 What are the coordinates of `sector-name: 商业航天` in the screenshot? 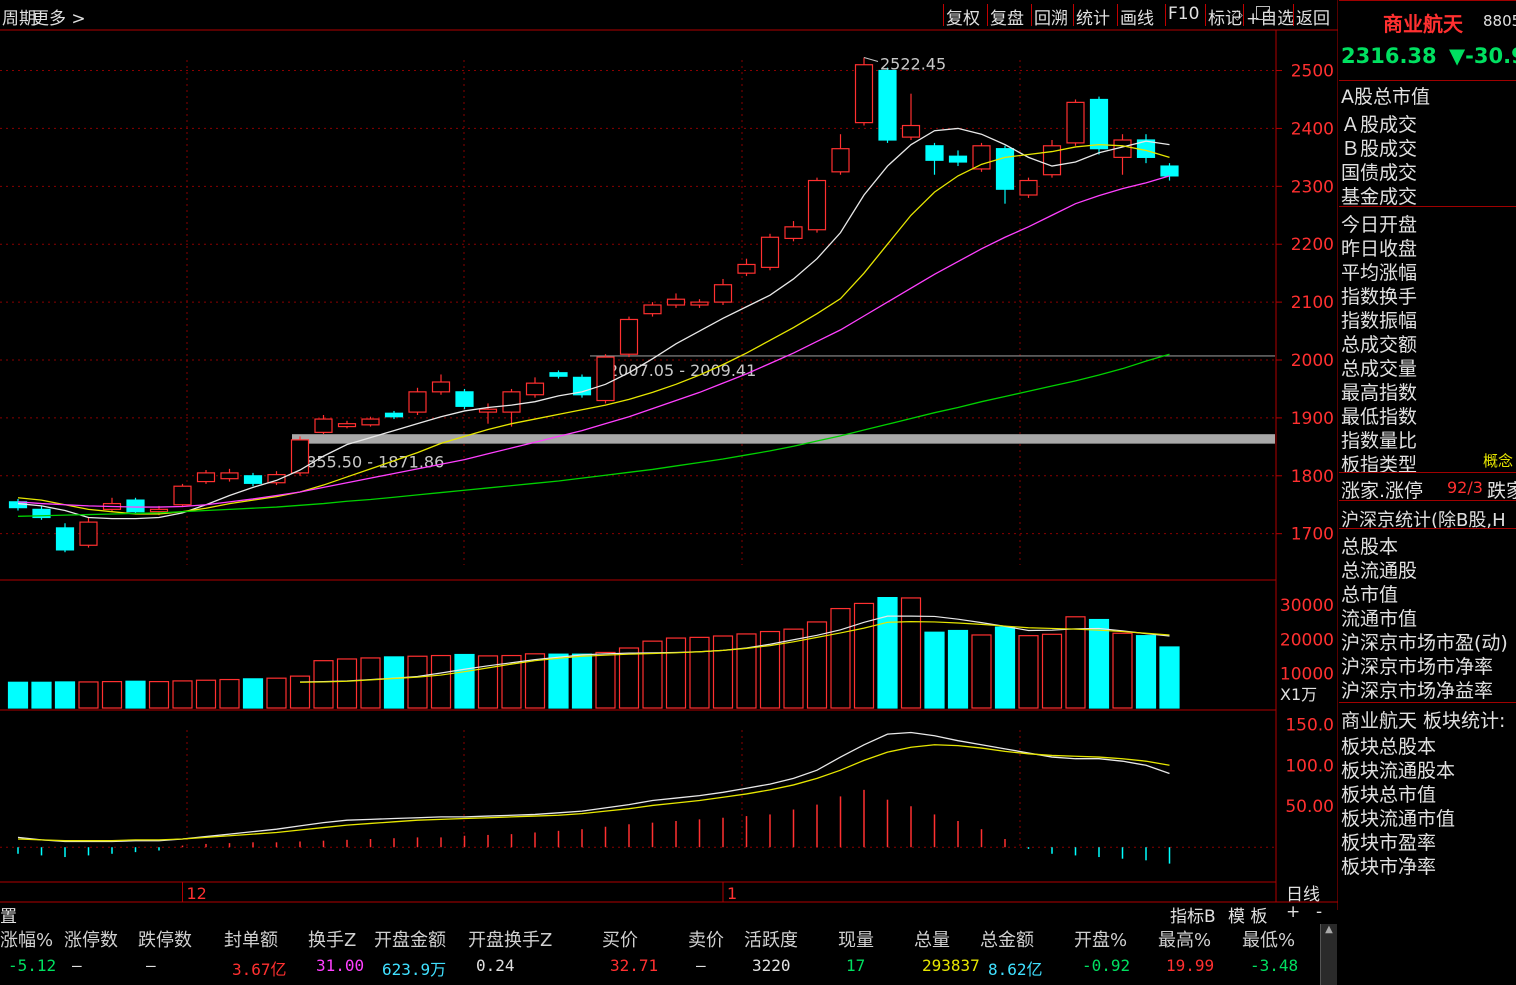 It's located at (1423, 24).